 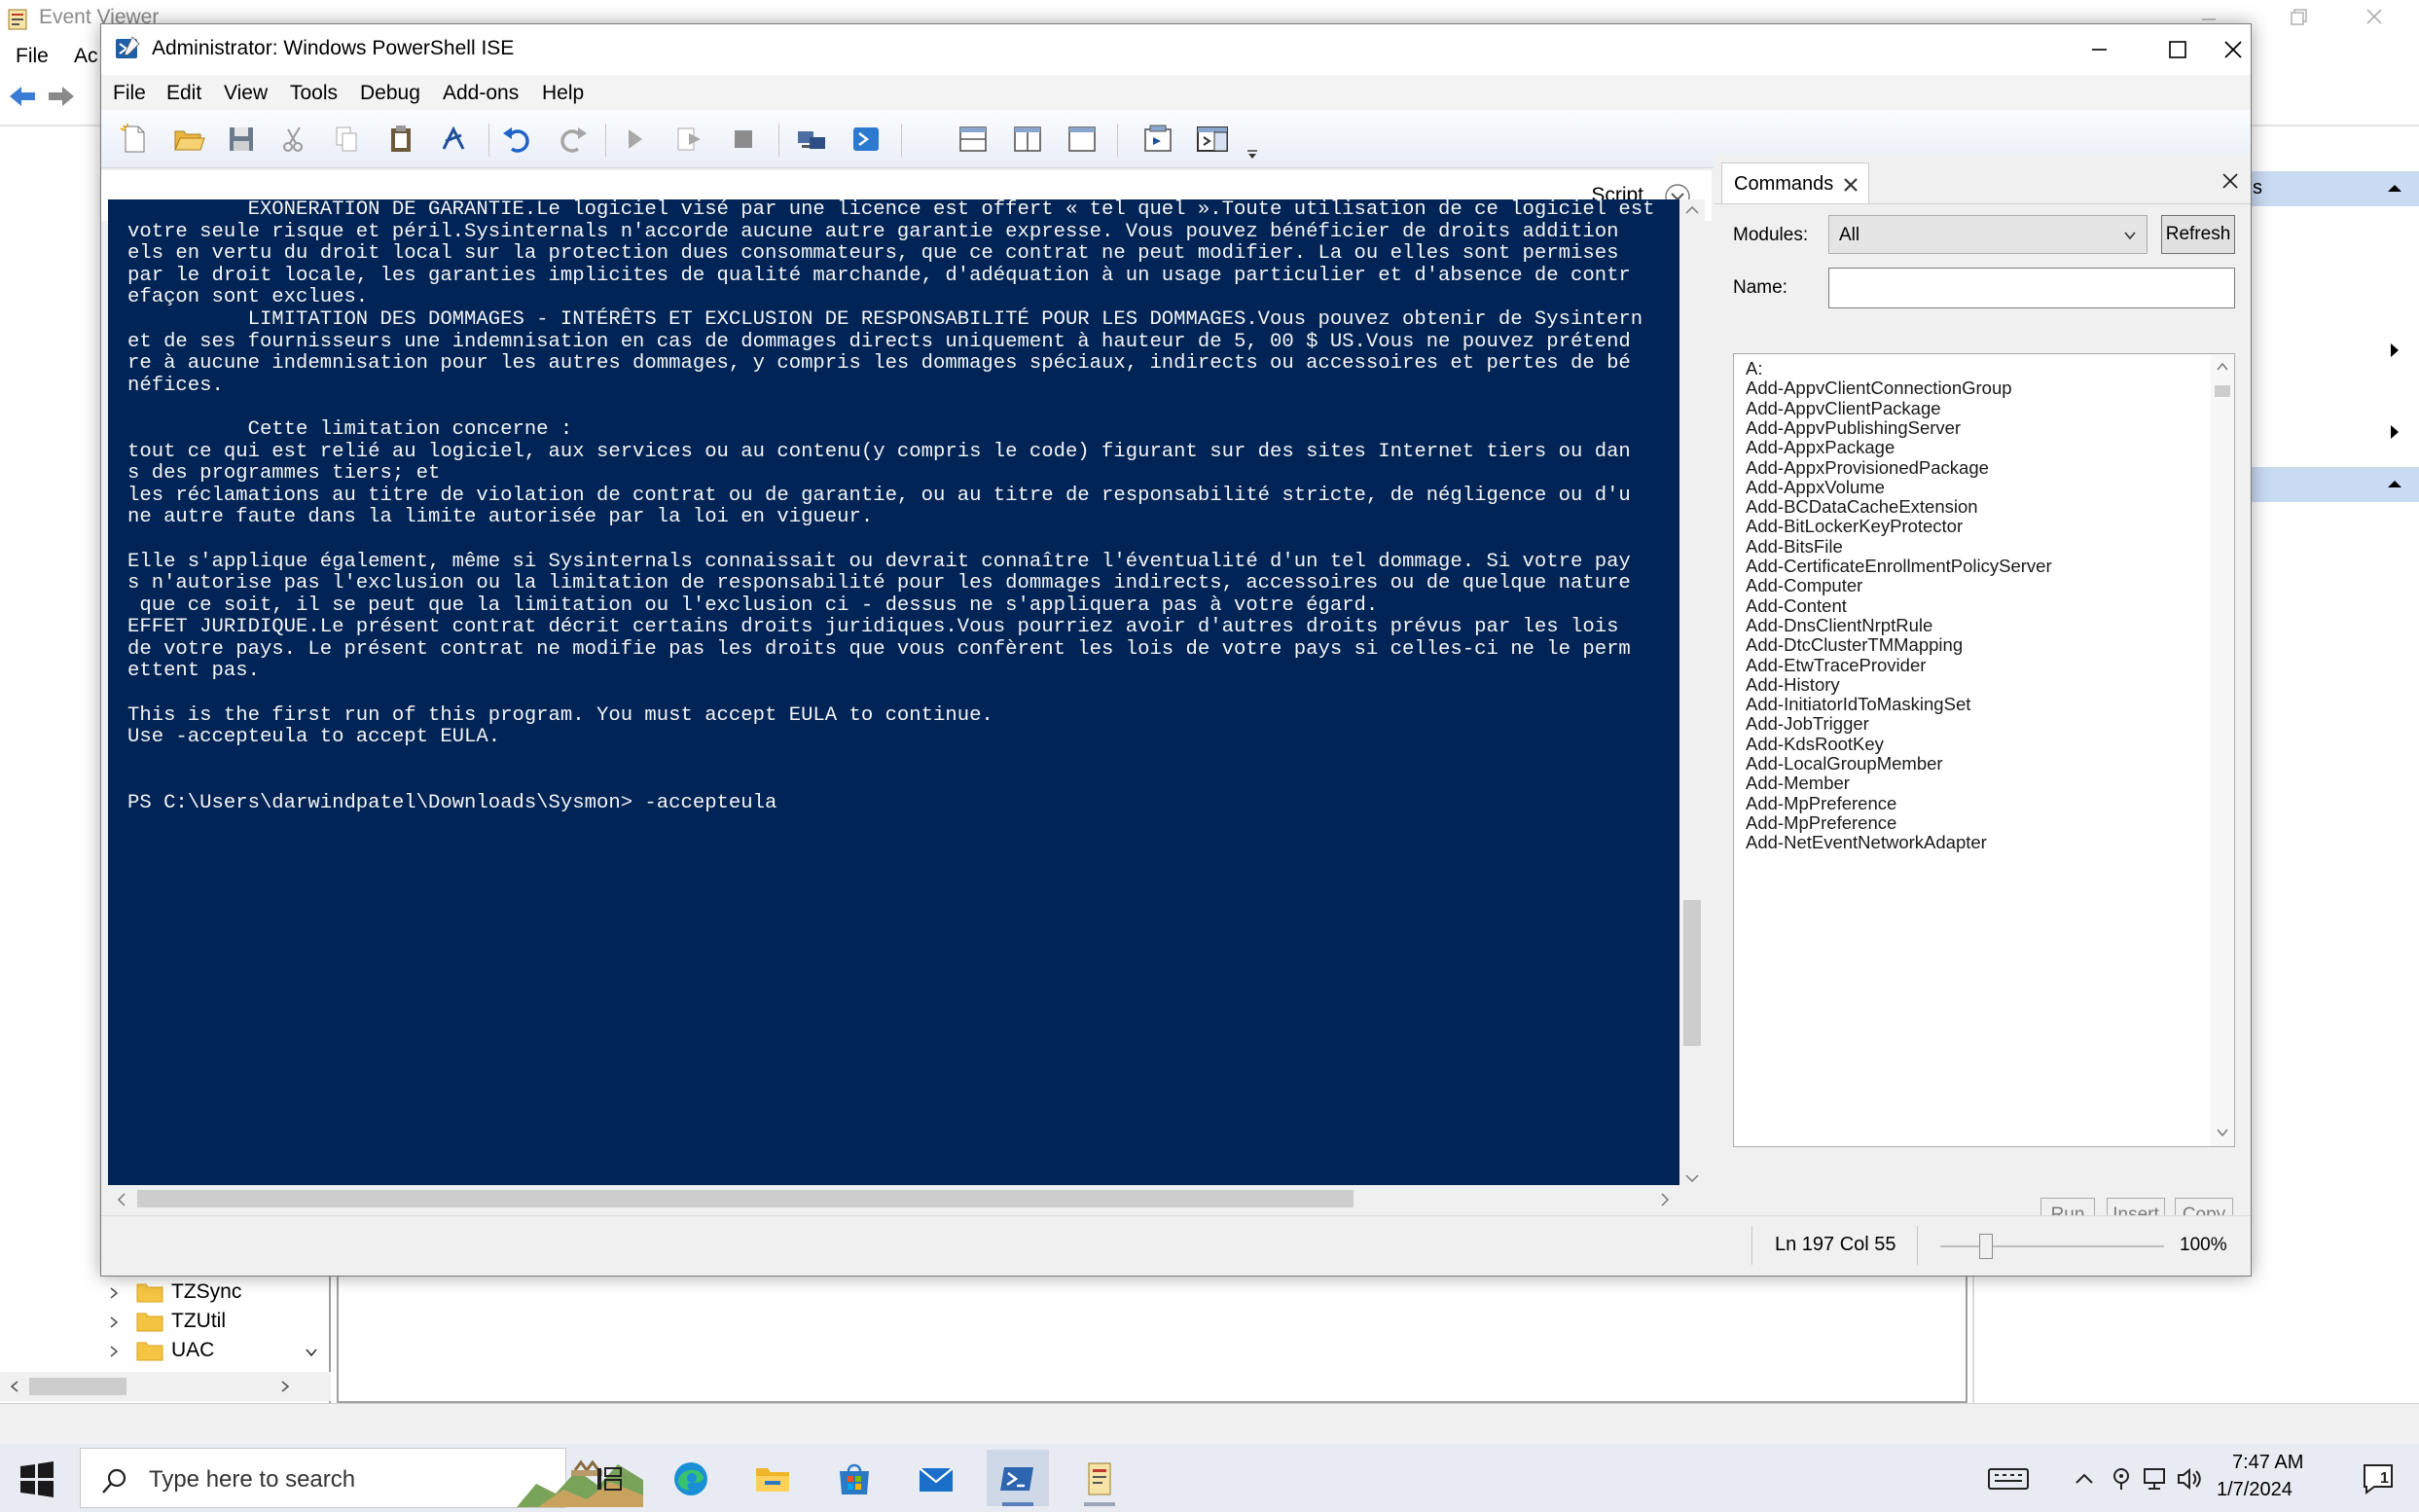 What do you see at coordinates (2008, 1479) in the screenshot?
I see `keyboard-icon` at bounding box center [2008, 1479].